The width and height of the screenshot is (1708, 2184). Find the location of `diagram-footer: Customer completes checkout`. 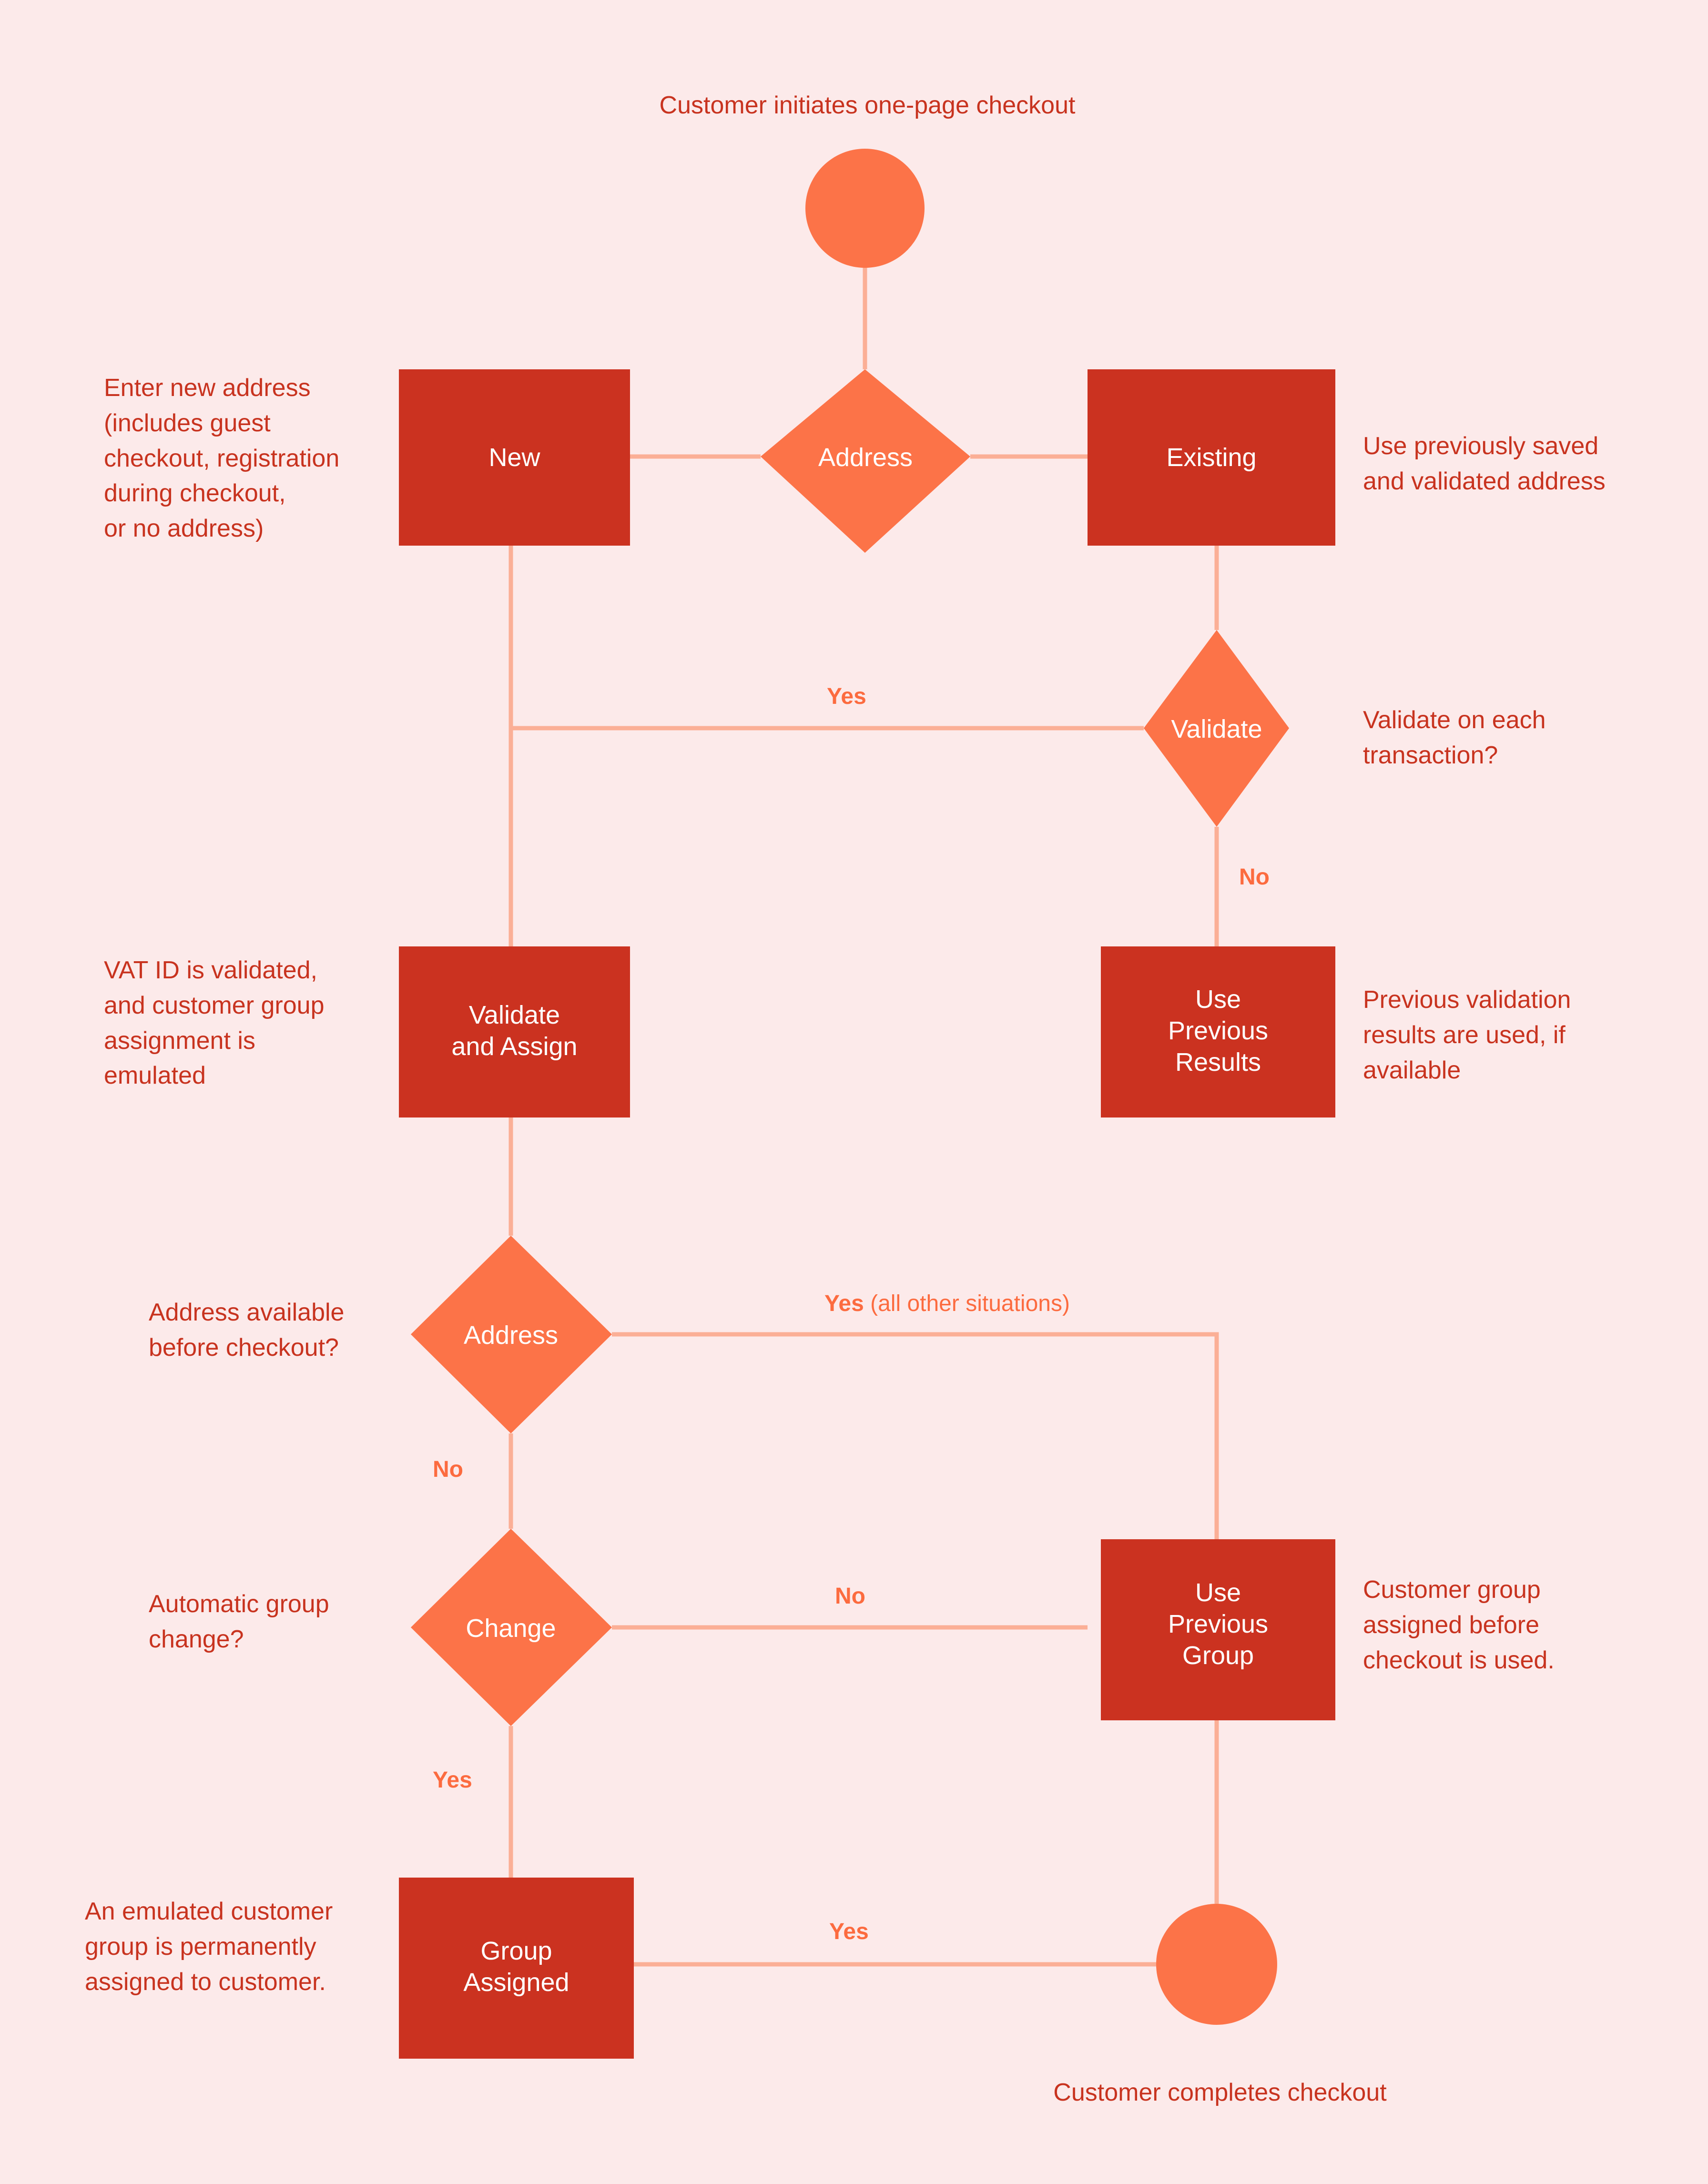

diagram-footer: Customer completes checkout is located at coordinates (1220, 2092).